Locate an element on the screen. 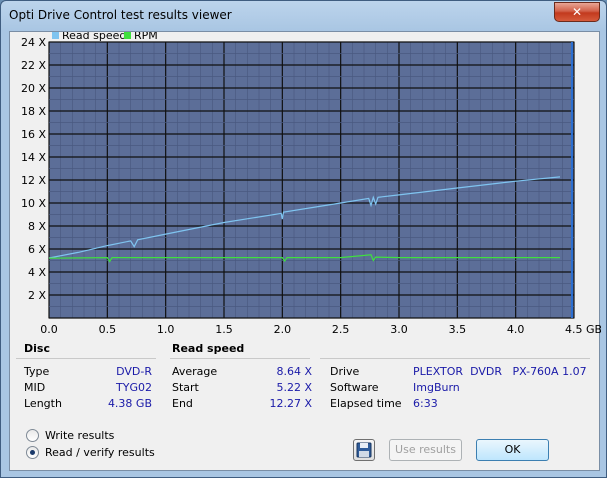 The image size is (607, 478). legend-label: Read speed is located at coordinates (94, 37).